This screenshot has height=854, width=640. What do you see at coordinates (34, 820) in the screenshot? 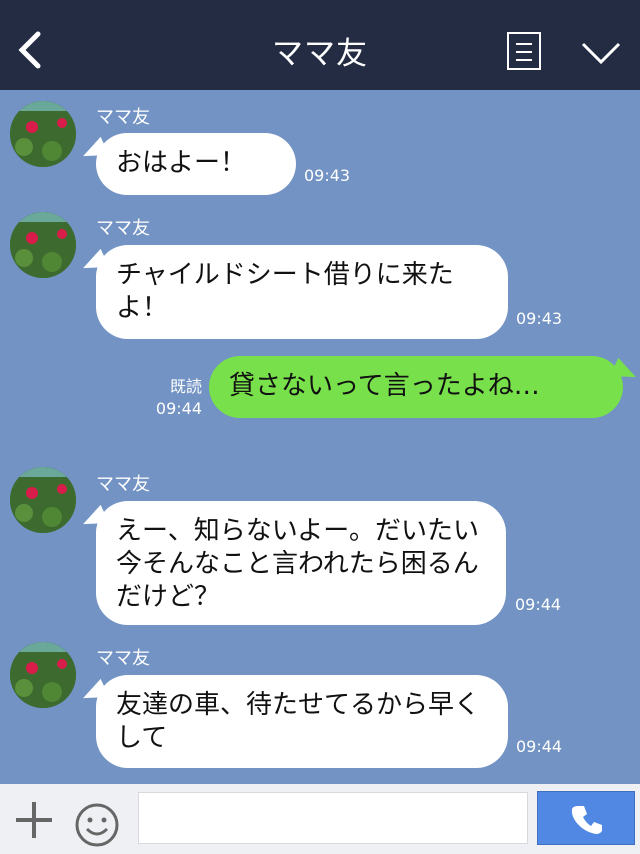
I see `plus-icon` at bounding box center [34, 820].